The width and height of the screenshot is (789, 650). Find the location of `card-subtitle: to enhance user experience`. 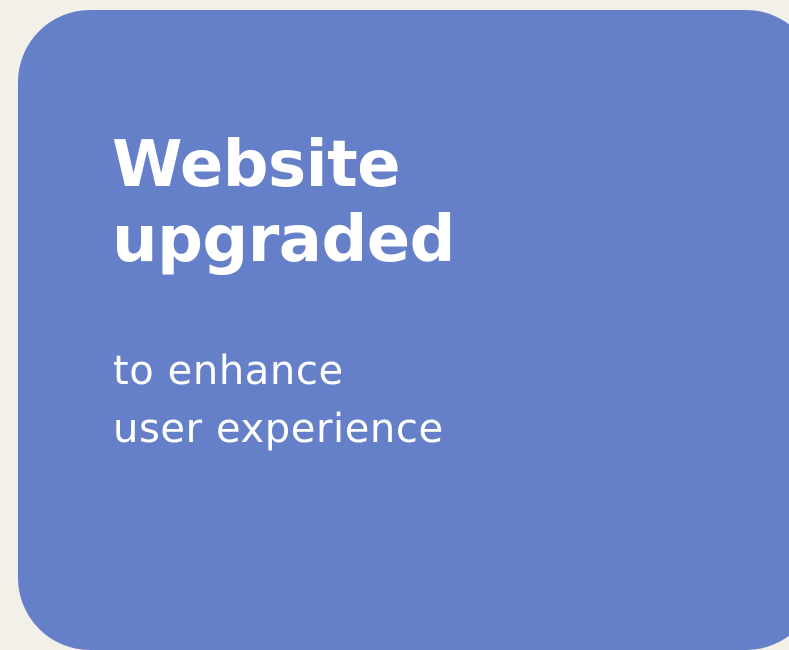

card-subtitle: to enhance user experience is located at coordinates (278, 400).